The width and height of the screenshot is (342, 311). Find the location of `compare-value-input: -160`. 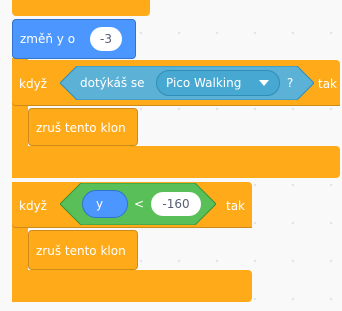

compare-value-input: -160 is located at coordinates (176, 204).